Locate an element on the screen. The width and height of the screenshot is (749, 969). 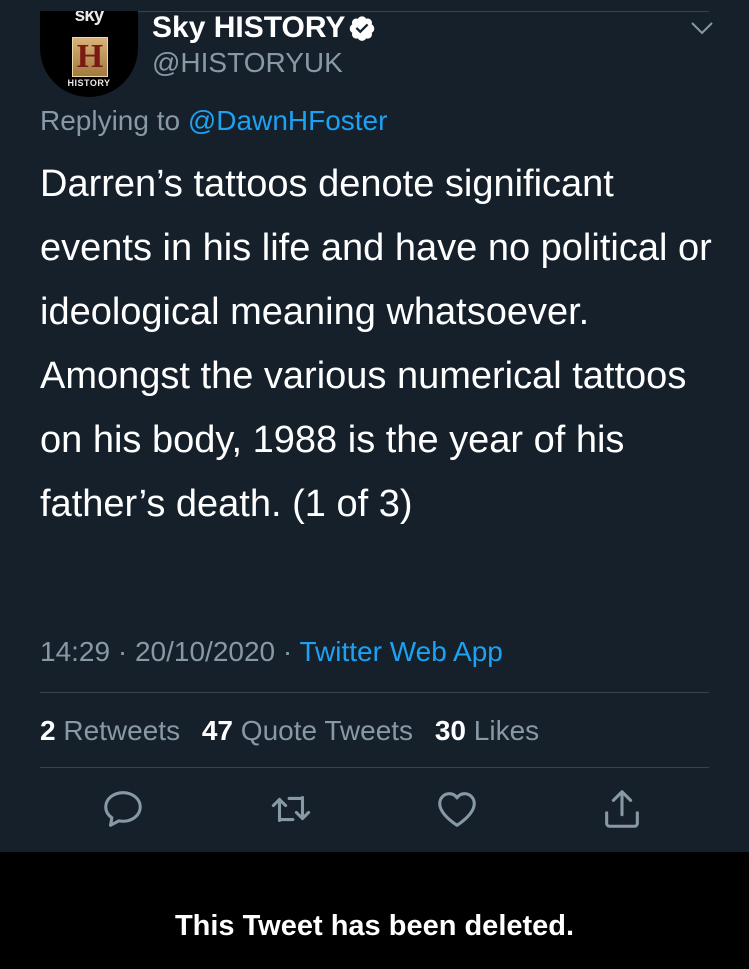
tweet-source-link: Twitter Web App is located at coordinates (401, 651).